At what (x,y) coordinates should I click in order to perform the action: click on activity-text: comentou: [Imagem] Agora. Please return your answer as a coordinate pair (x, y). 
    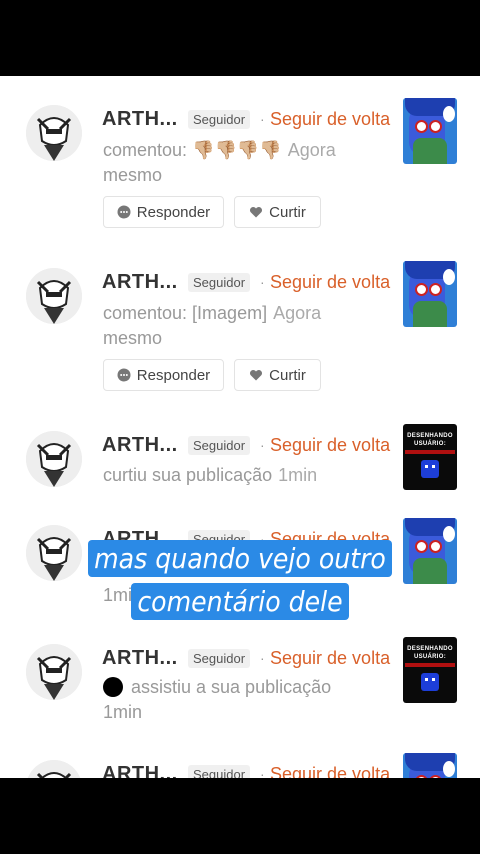
    Looking at the image, I should click on (212, 313).